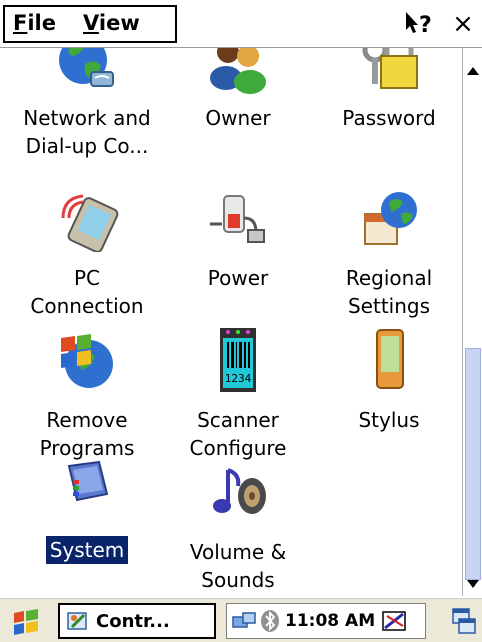 The width and height of the screenshot is (482, 642). Describe the element at coordinates (388, 258) in the screenshot. I see `applet-regional-settings: Regional Settings` at that location.